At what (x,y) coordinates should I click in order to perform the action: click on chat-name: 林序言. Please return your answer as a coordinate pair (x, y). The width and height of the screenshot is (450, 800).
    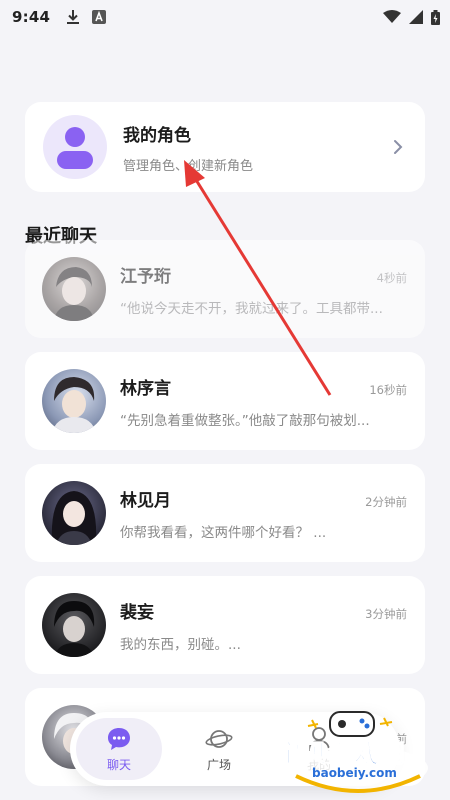
    Looking at the image, I should click on (145, 388).